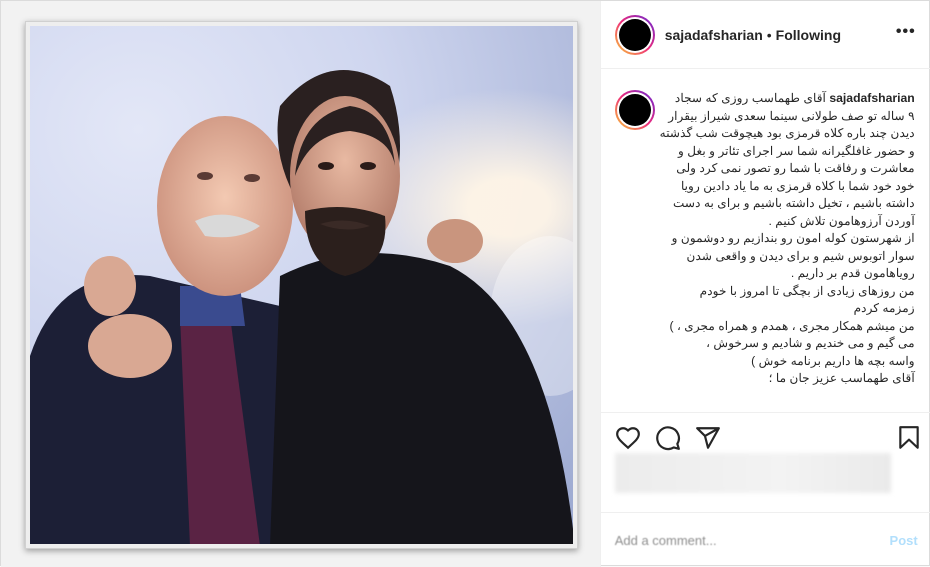 The width and height of the screenshot is (930, 567). What do you see at coordinates (871, 98) in the screenshot?
I see `caption-username: sajadafsharian` at bounding box center [871, 98].